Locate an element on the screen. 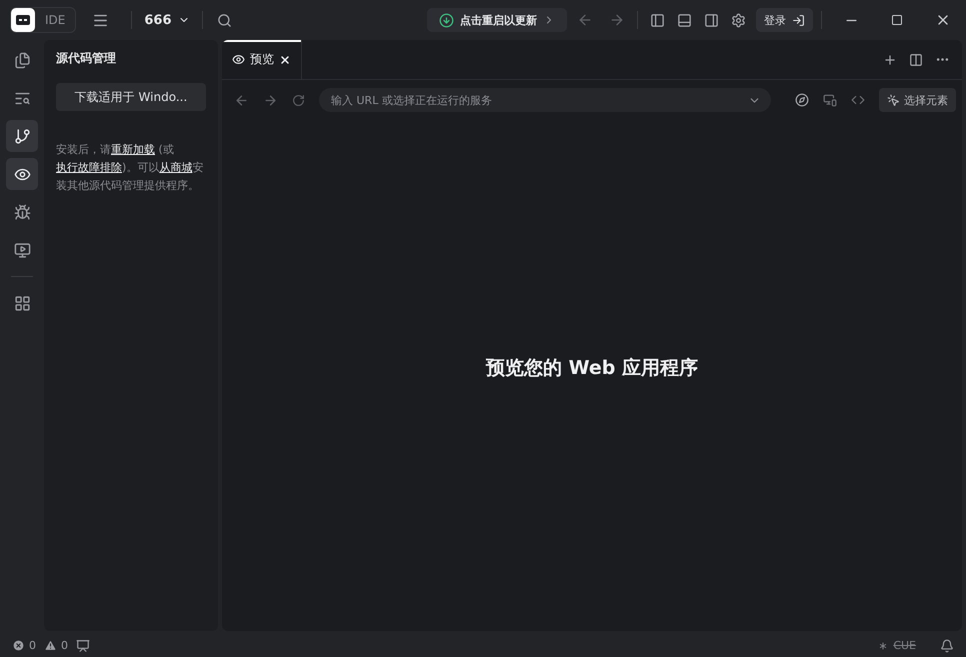 The height and width of the screenshot is (657, 966). text-link: 重新加载 is located at coordinates (133, 149).